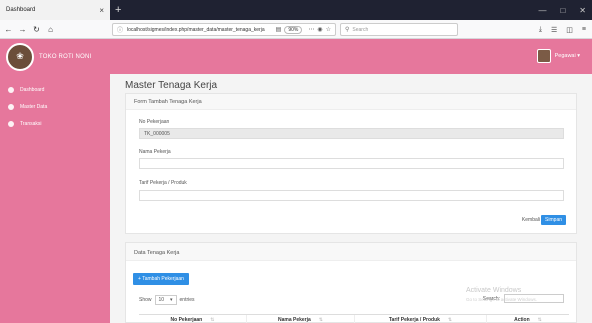  I want to click on column-header: Nama Pekerja ⇅, so click(301, 319).